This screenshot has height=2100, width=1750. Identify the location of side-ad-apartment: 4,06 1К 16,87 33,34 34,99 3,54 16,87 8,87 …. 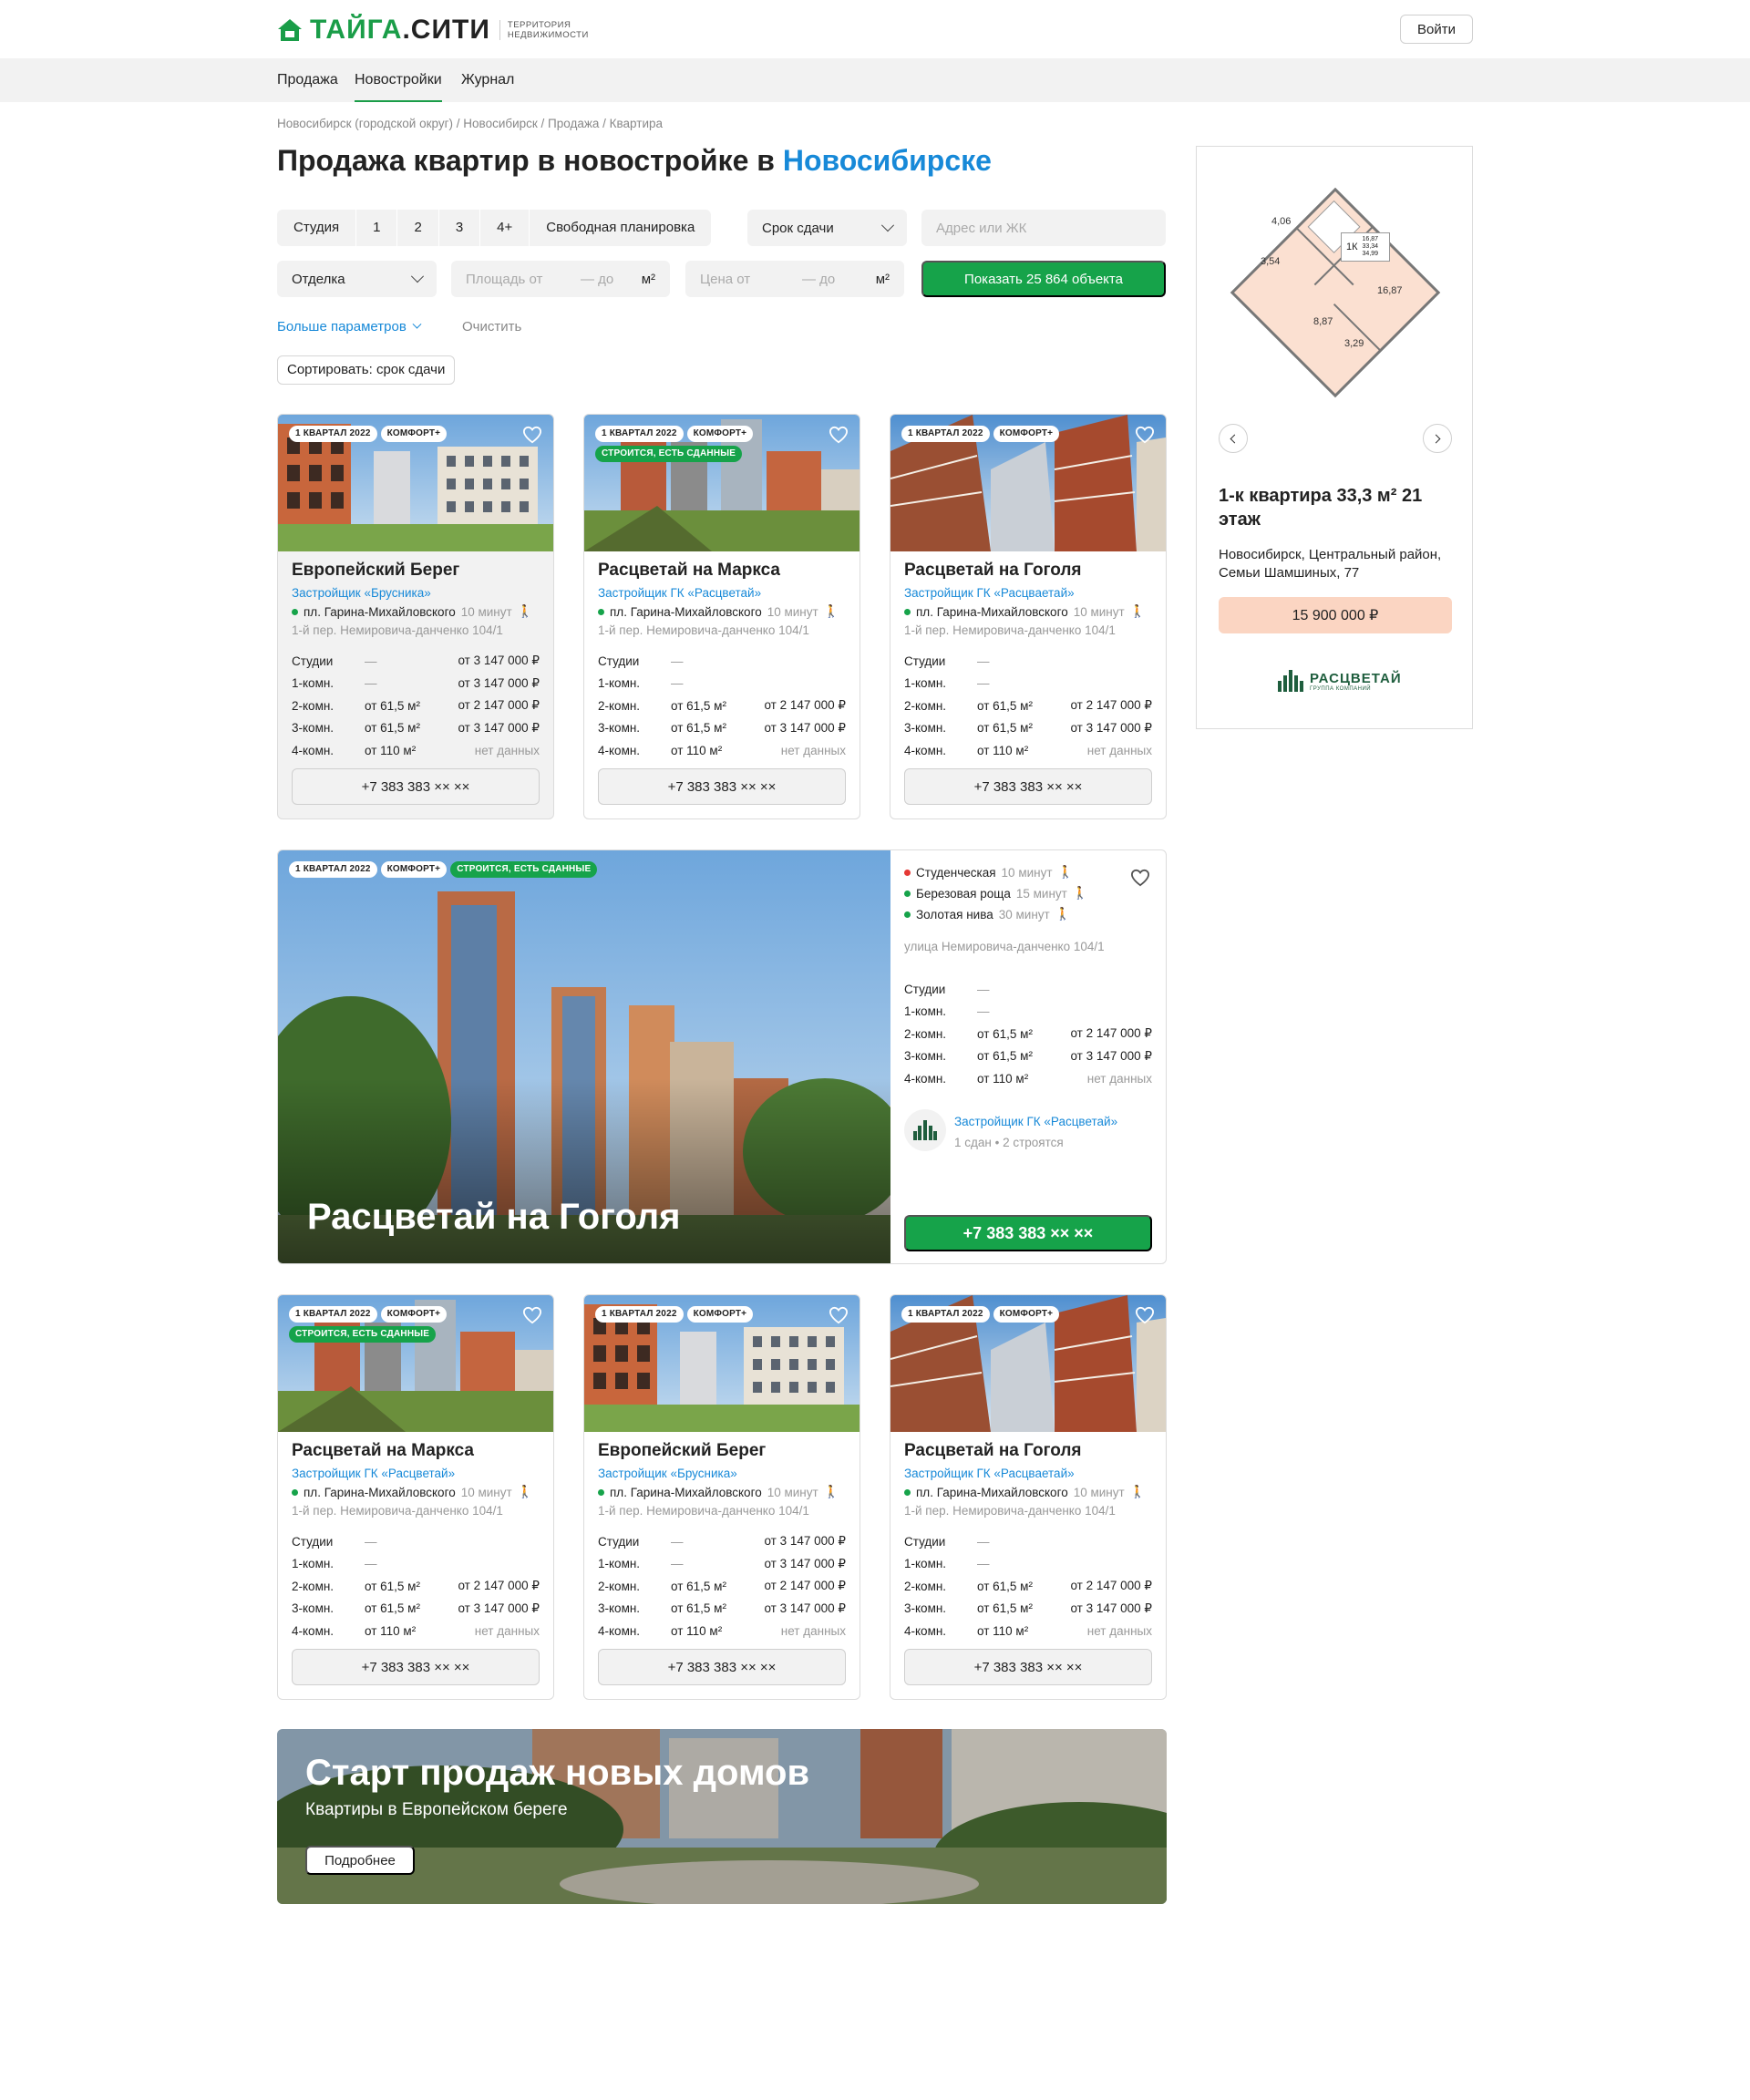
(1334, 437).